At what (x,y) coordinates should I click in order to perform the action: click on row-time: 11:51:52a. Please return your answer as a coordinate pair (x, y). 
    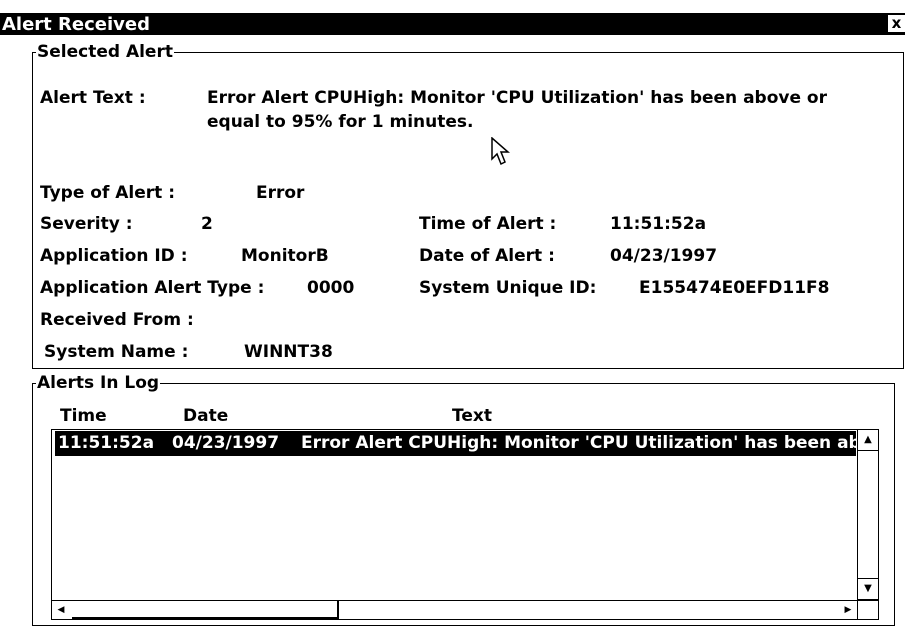
    Looking at the image, I should click on (106, 443).